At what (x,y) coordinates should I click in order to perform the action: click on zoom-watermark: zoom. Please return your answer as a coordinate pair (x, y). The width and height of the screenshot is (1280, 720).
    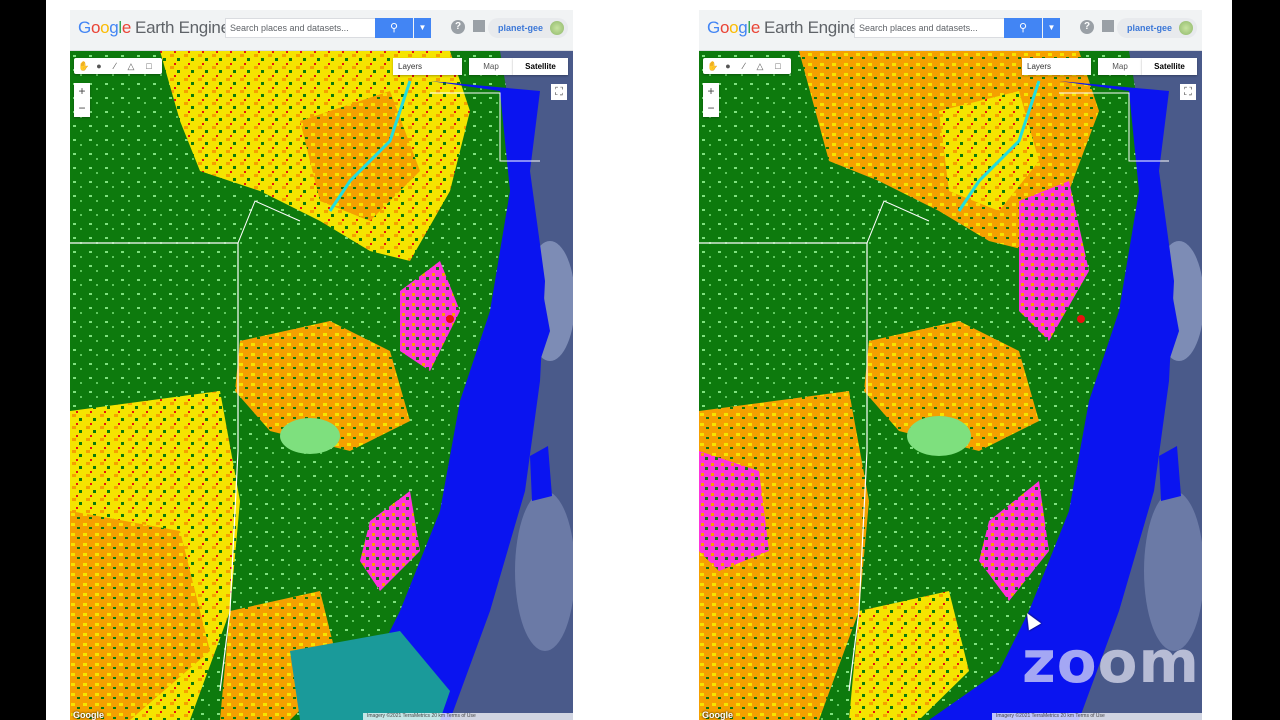
    Looking at the image, I should click on (1111, 662).